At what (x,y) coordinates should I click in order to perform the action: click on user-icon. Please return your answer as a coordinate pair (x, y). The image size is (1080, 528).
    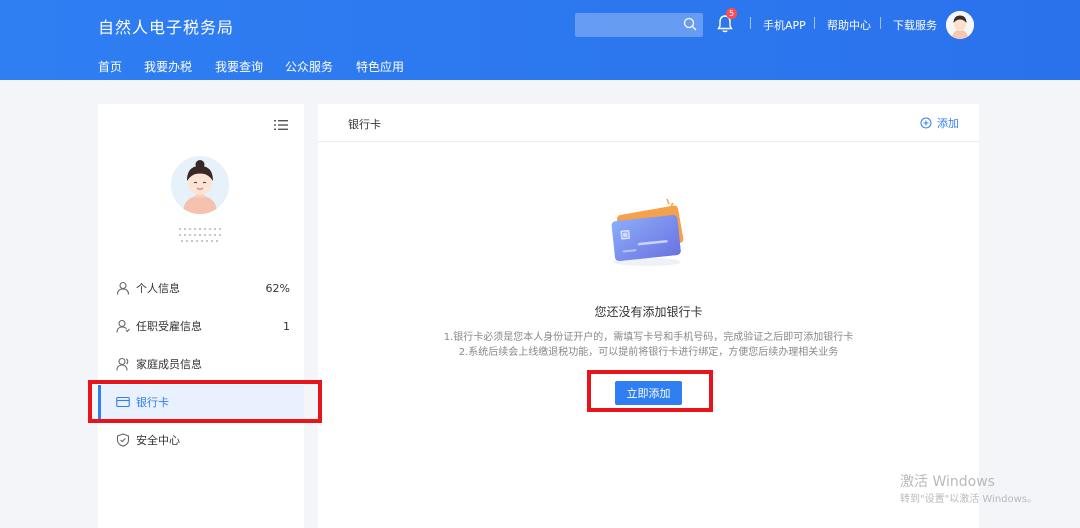
    Looking at the image, I should click on (123, 288).